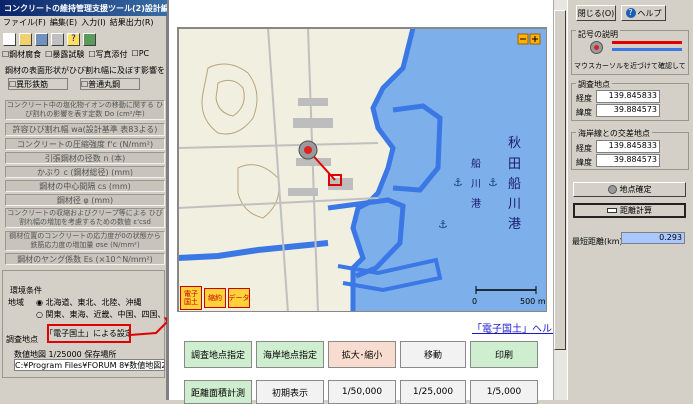 Image resolution: width=693 pixels, height=404 pixels. I want to click on legend-line-blue, so click(647, 49).